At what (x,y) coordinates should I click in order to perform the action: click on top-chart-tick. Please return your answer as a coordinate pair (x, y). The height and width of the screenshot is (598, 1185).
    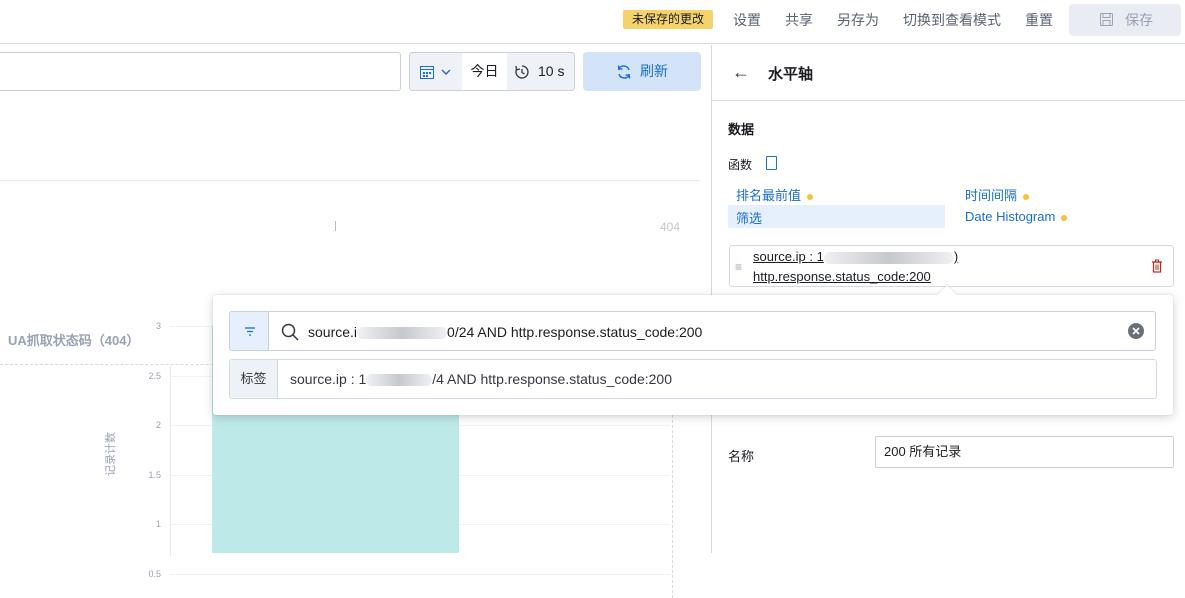
    Looking at the image, I should click on (335, 226).